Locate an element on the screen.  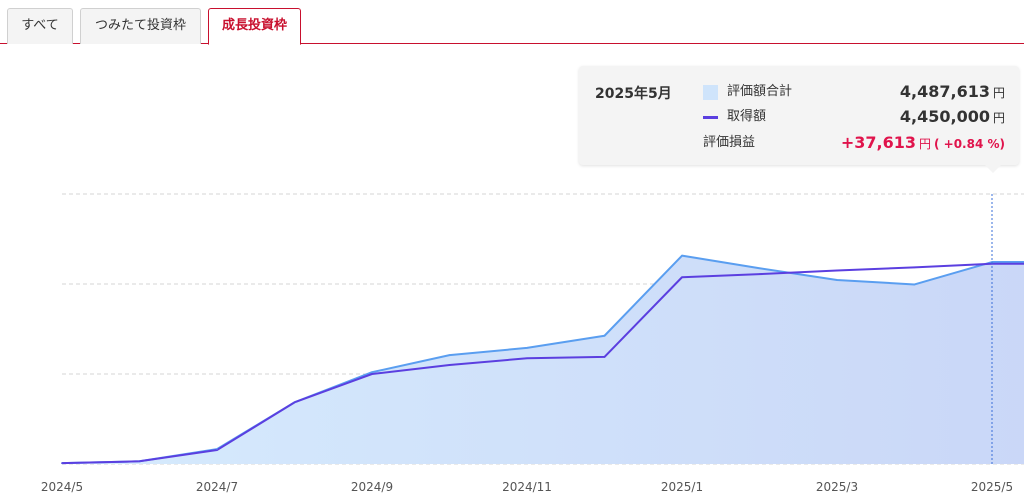
x-tick-label: 2025/1 is located at coordinates (682, 487).